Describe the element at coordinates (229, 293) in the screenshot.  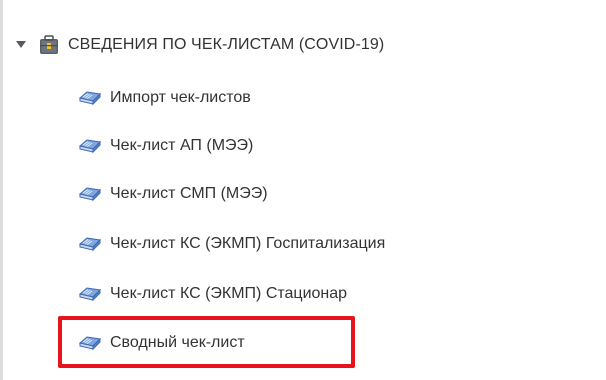
I see `tree-item-label: Чек-лист КС (ЭКМП) Стационар` at that location.